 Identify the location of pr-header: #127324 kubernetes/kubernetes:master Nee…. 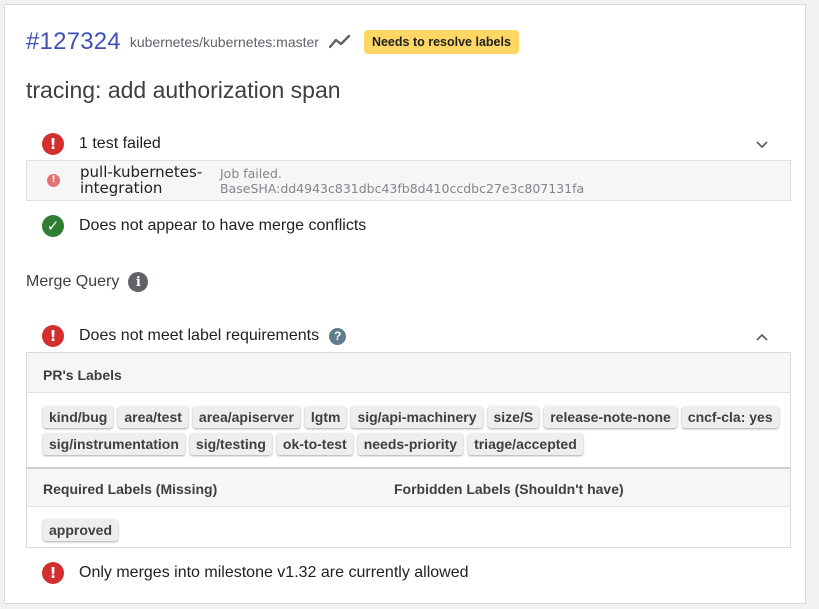
(272, 42).